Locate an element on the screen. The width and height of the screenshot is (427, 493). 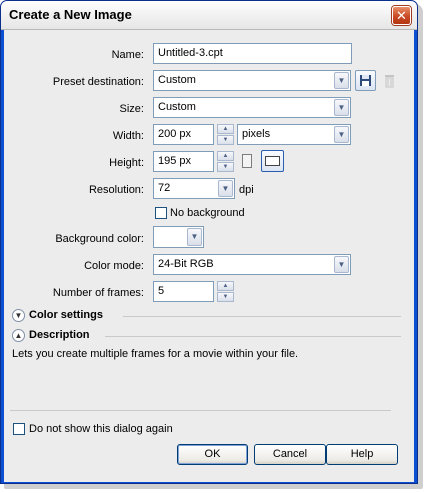
width-stepper: ▲ ▼ is located at coordinates (225, 134).